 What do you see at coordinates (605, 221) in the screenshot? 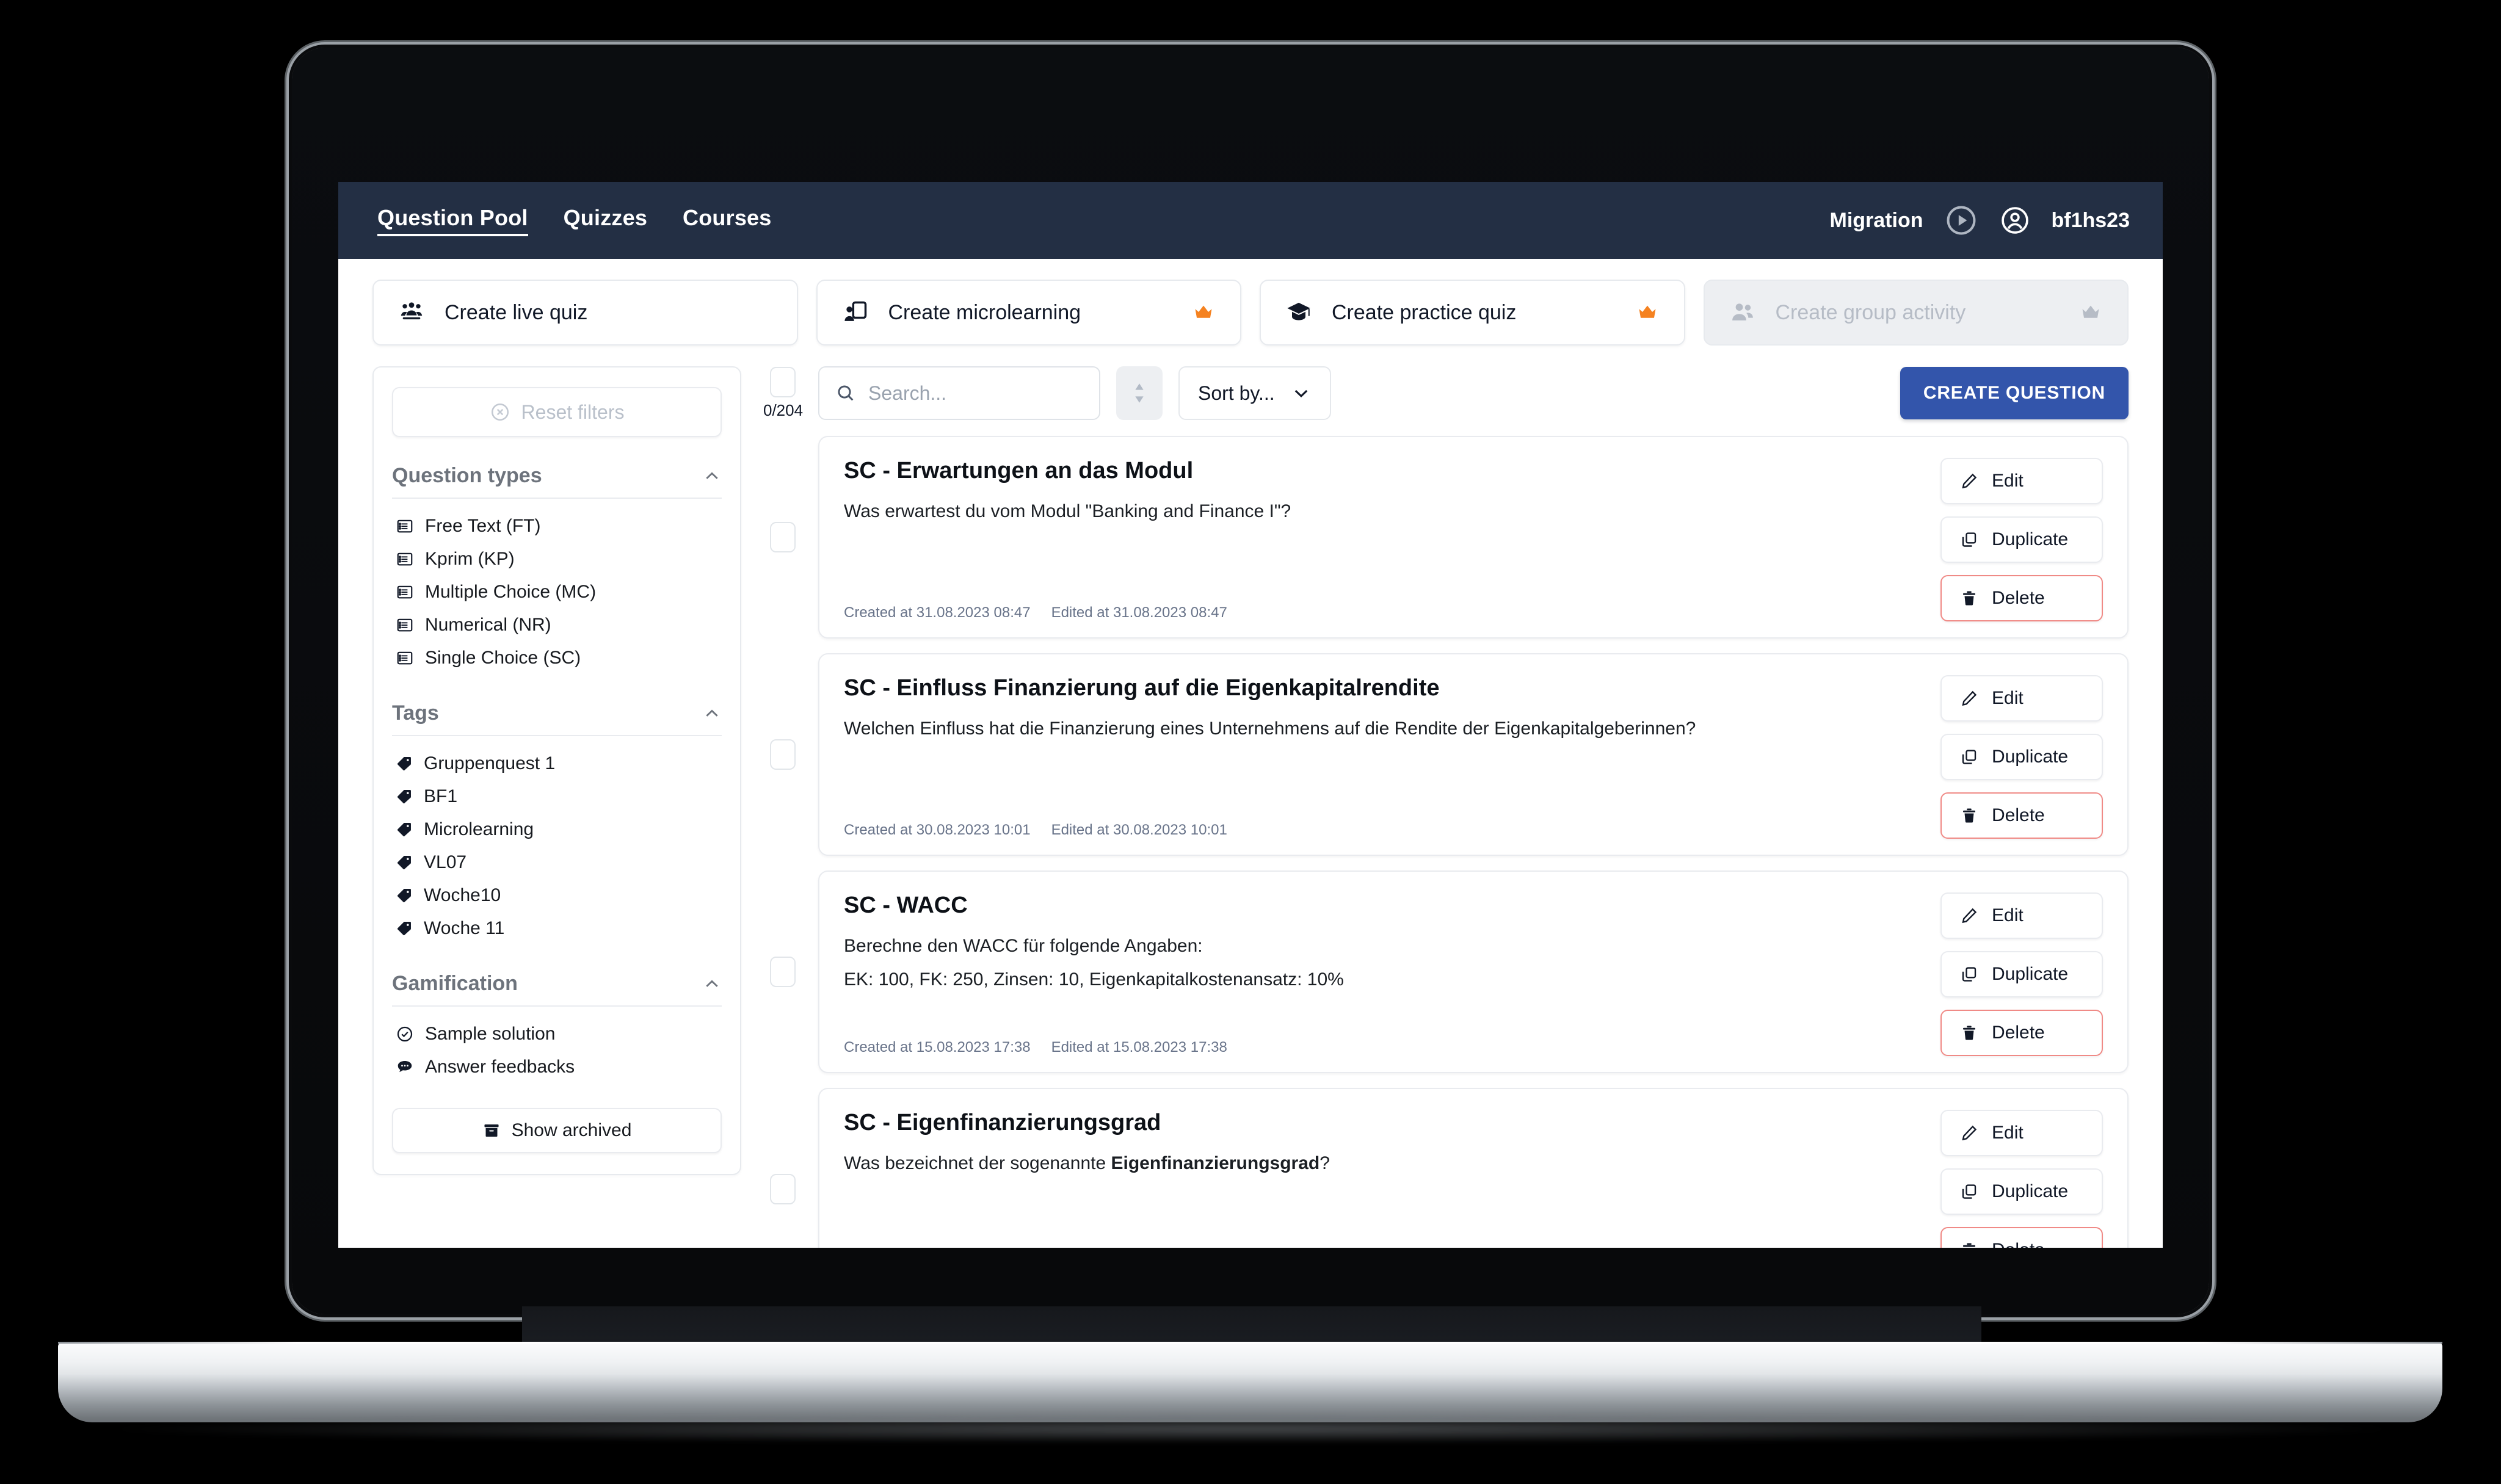
I see `nav-link-quizzes: Quizzes` at bounding box center [605, 221].